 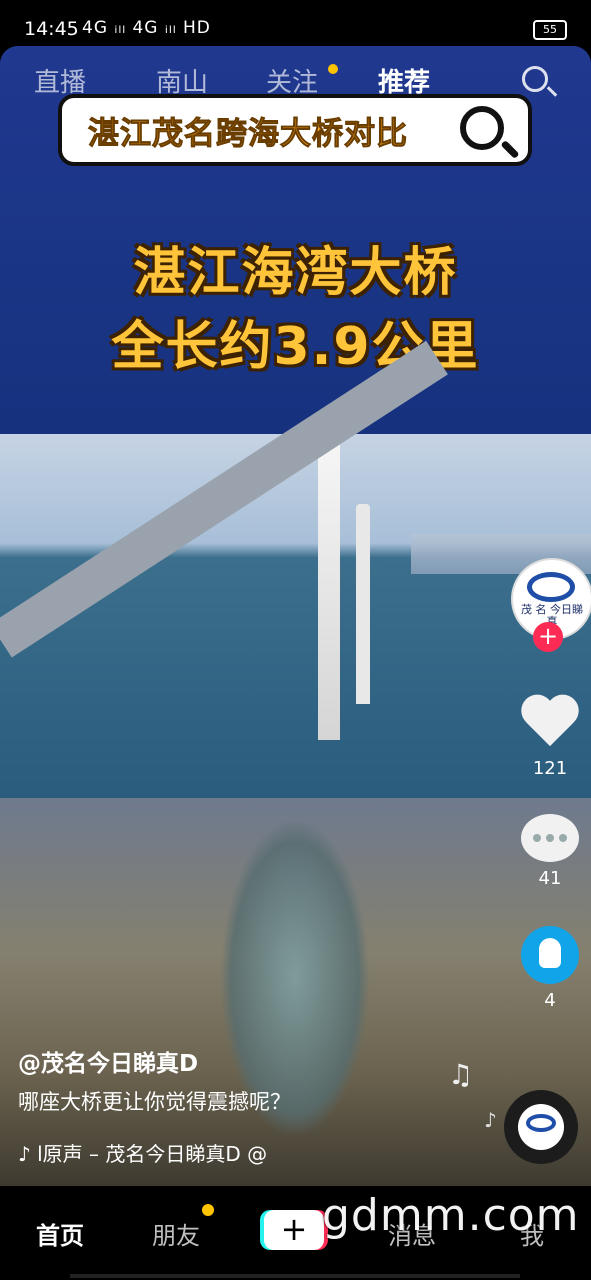 What do you see at coordinates (329, 590) in the screenshot?
I see `bridge-tower` at bounding box center [329, 590].